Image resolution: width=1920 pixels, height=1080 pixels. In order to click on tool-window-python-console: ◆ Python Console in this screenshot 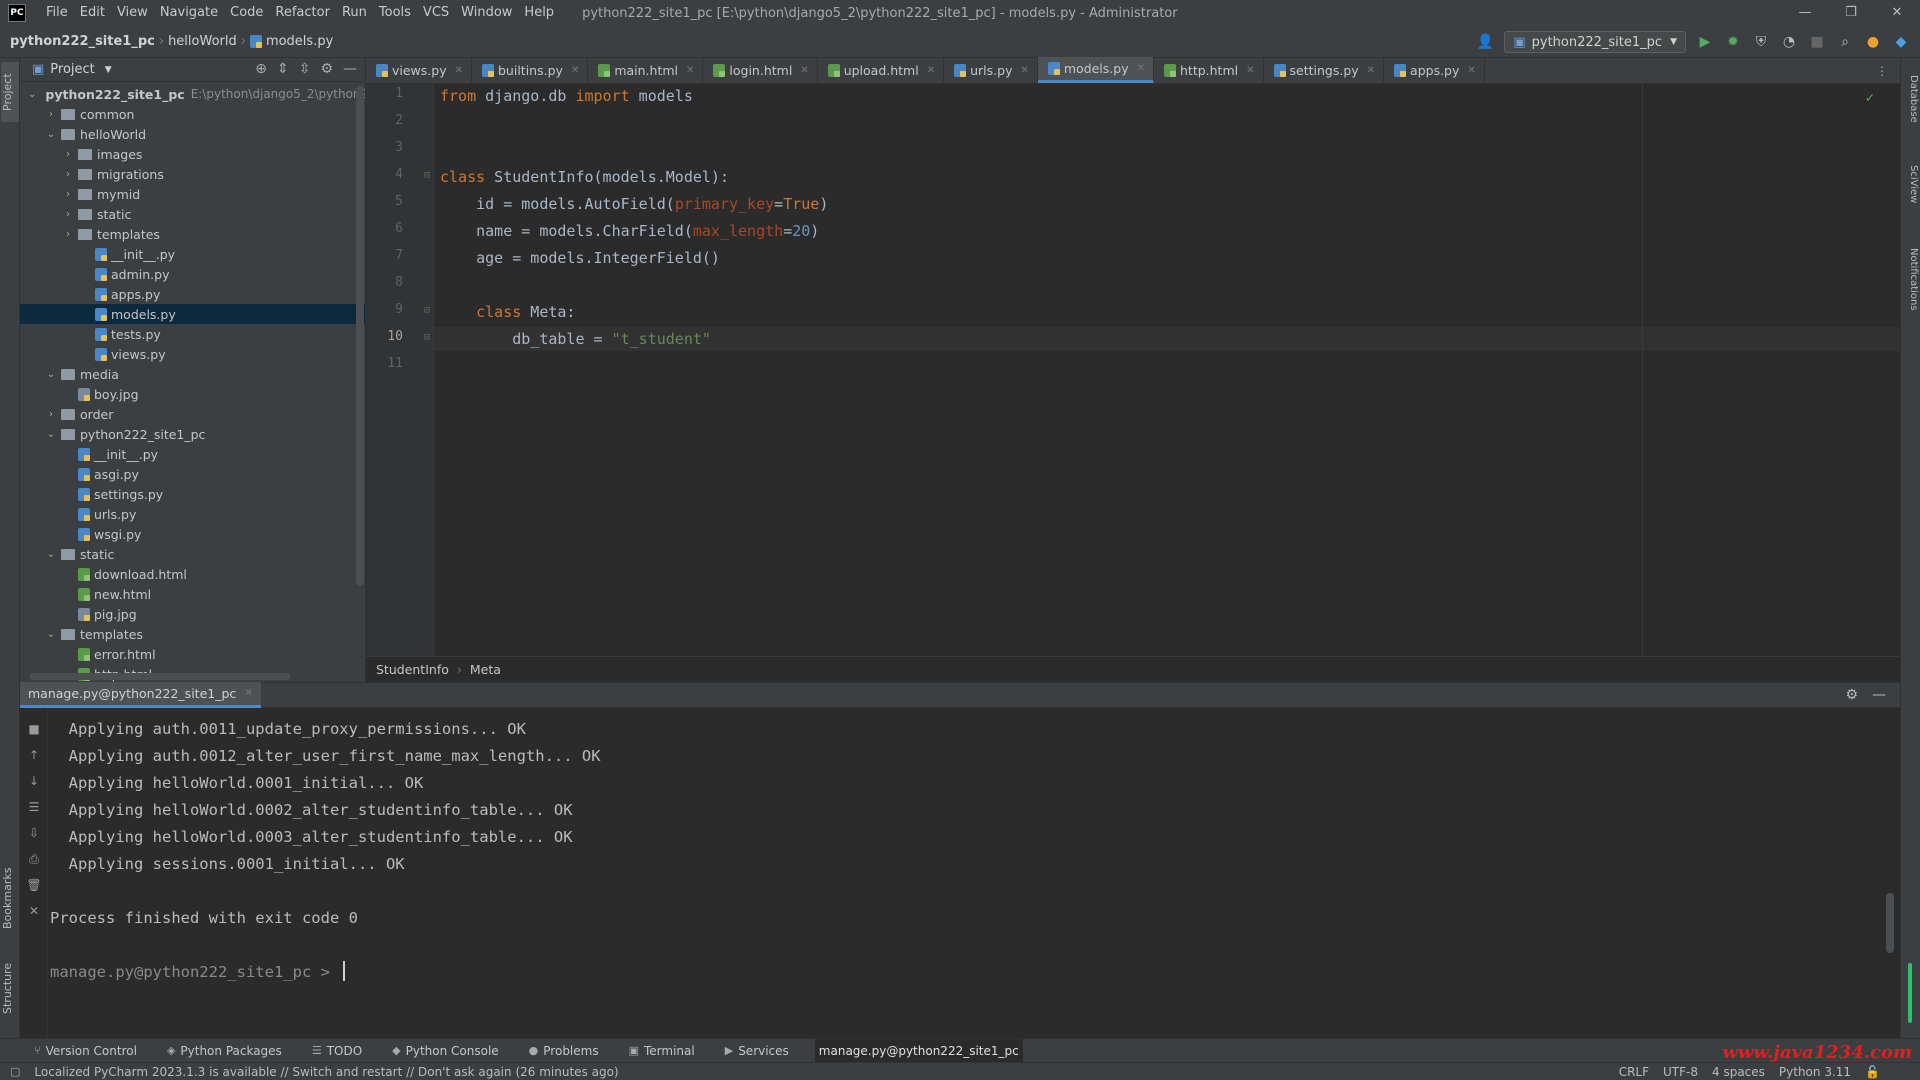, I will do `click(445, 1051)`.